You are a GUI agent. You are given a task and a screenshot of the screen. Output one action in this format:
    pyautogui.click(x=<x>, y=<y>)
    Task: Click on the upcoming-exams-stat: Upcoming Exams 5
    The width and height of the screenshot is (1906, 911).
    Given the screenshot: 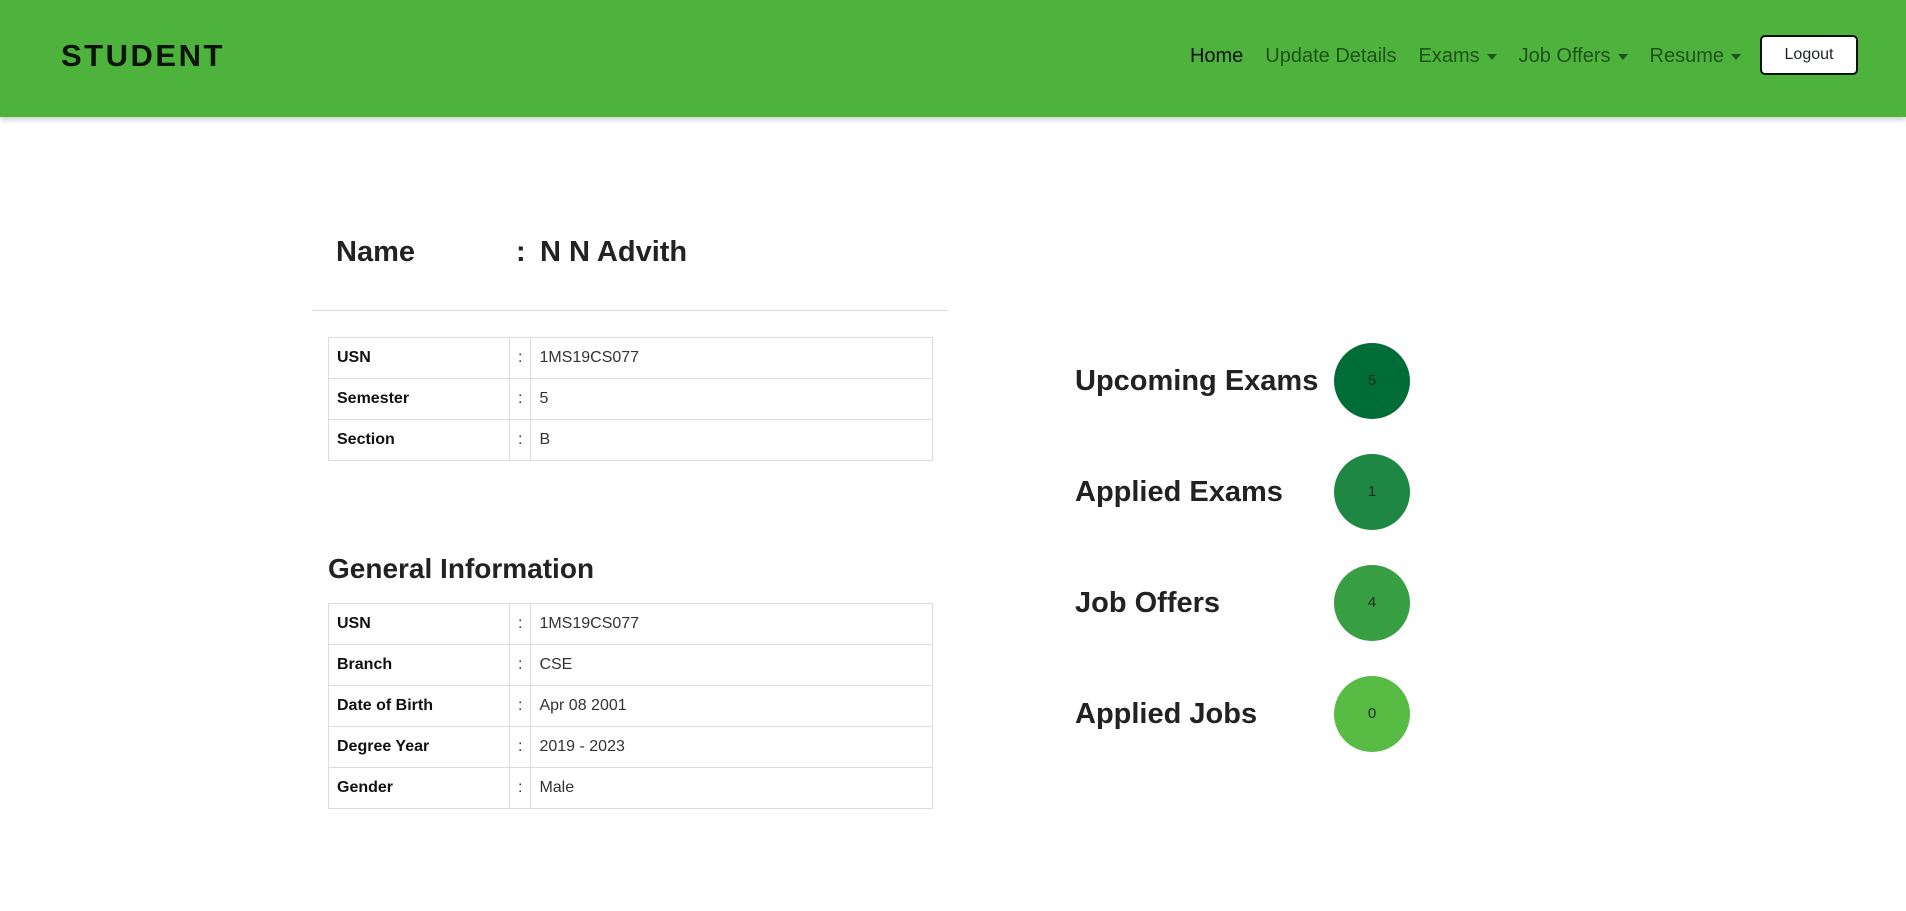 What is the action you would take?
    pyautogui.click(x=1242, y=381)
    